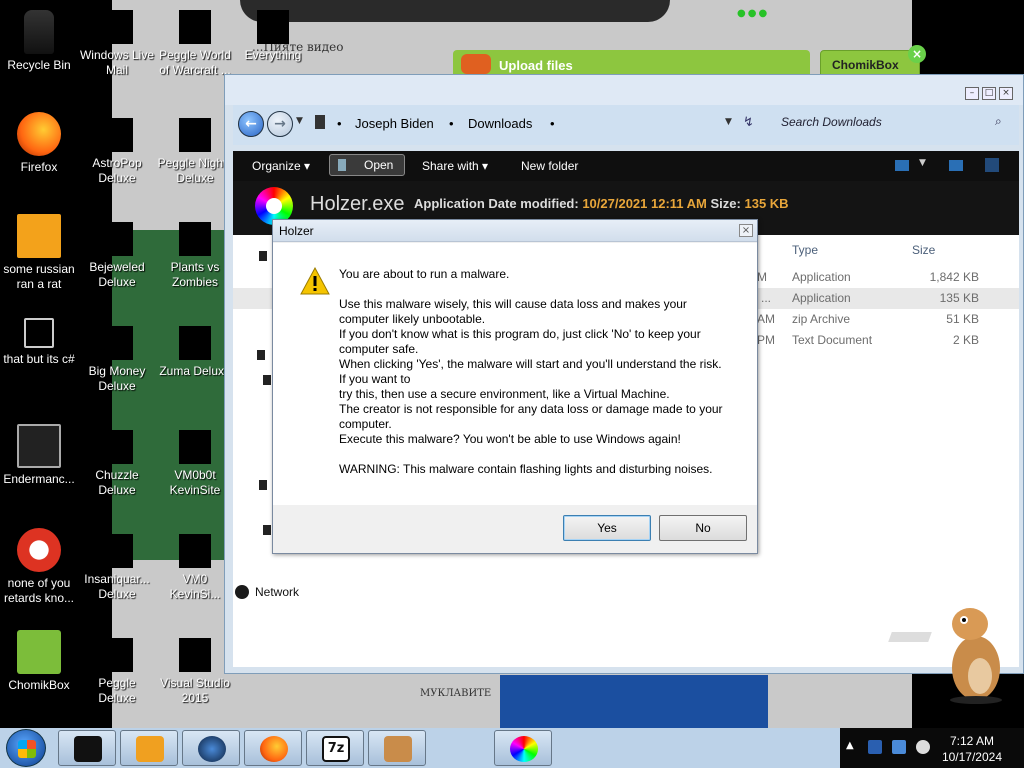  What do you see at coordinates (394, 123) in the screenshot?
I see `breadcrumb-joseph-biden: Joseph Biden` at bounding box center [394, 123].